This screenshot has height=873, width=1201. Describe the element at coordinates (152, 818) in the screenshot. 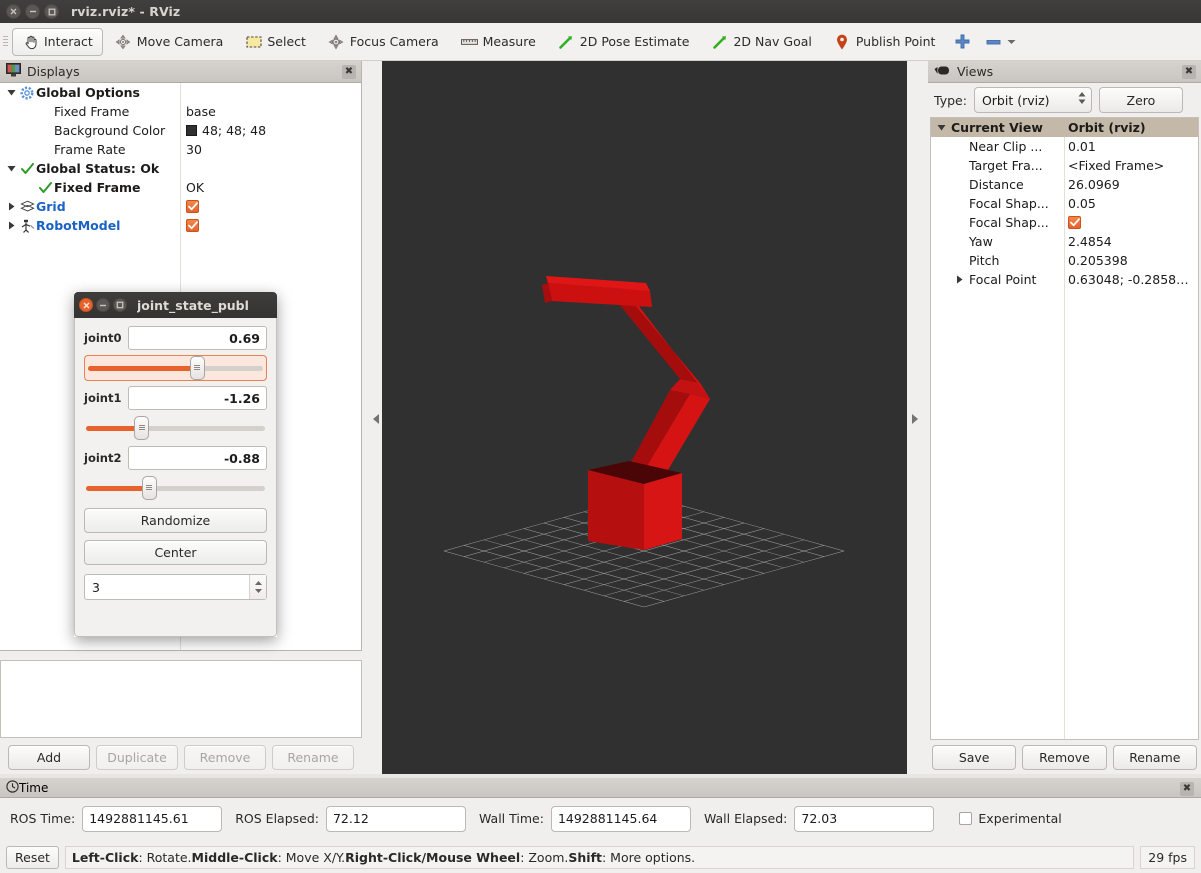

I see `ros-time-field: 1492881145.61` at that location.